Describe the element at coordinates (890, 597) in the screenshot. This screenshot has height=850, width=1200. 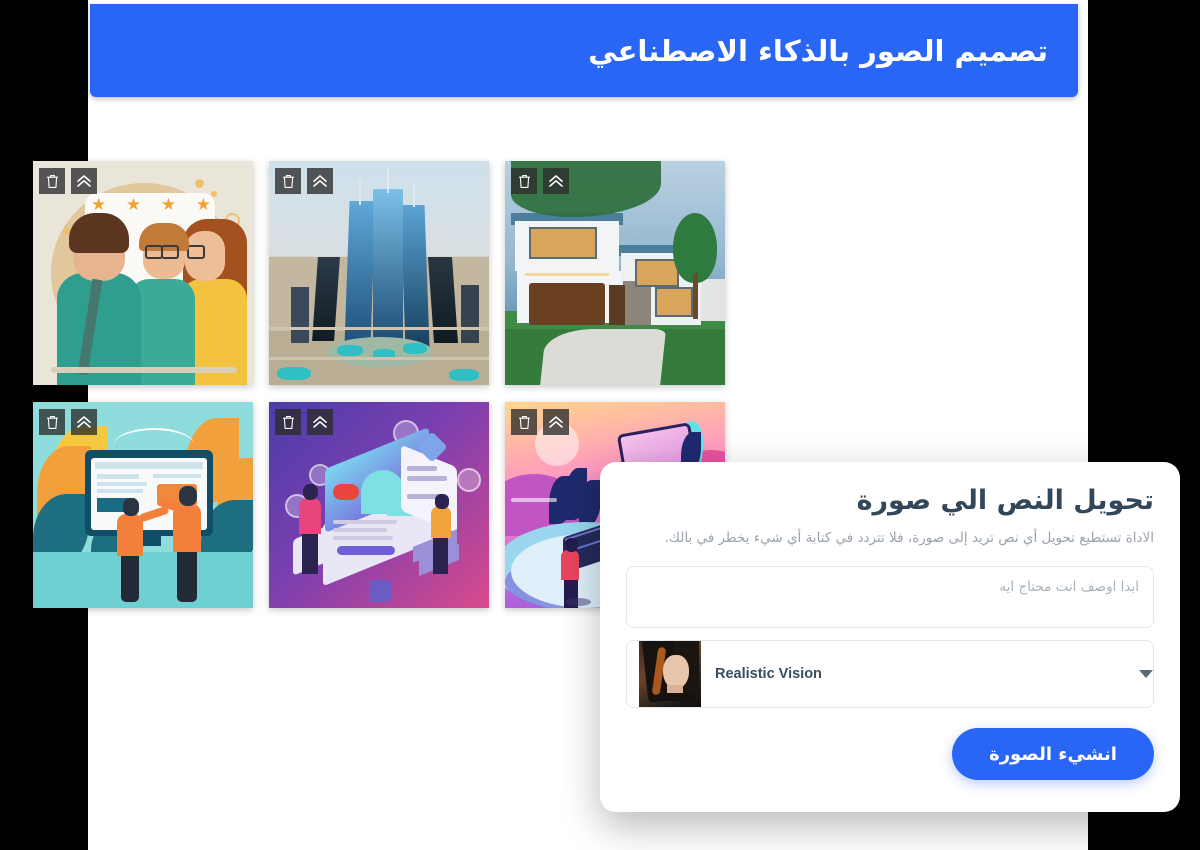
I see `prompt-input: ابدا اوصف انت محتاج ايه` at that location.